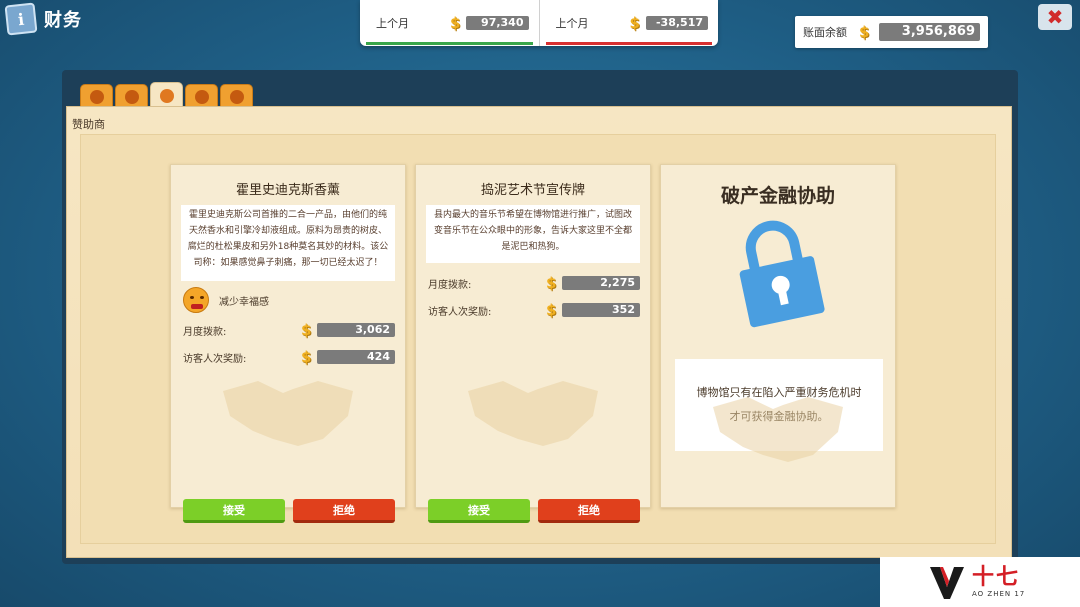 The width and height of the screenshot is (1080, 607). I want to click on tab-money-bag, so click(131, 96).